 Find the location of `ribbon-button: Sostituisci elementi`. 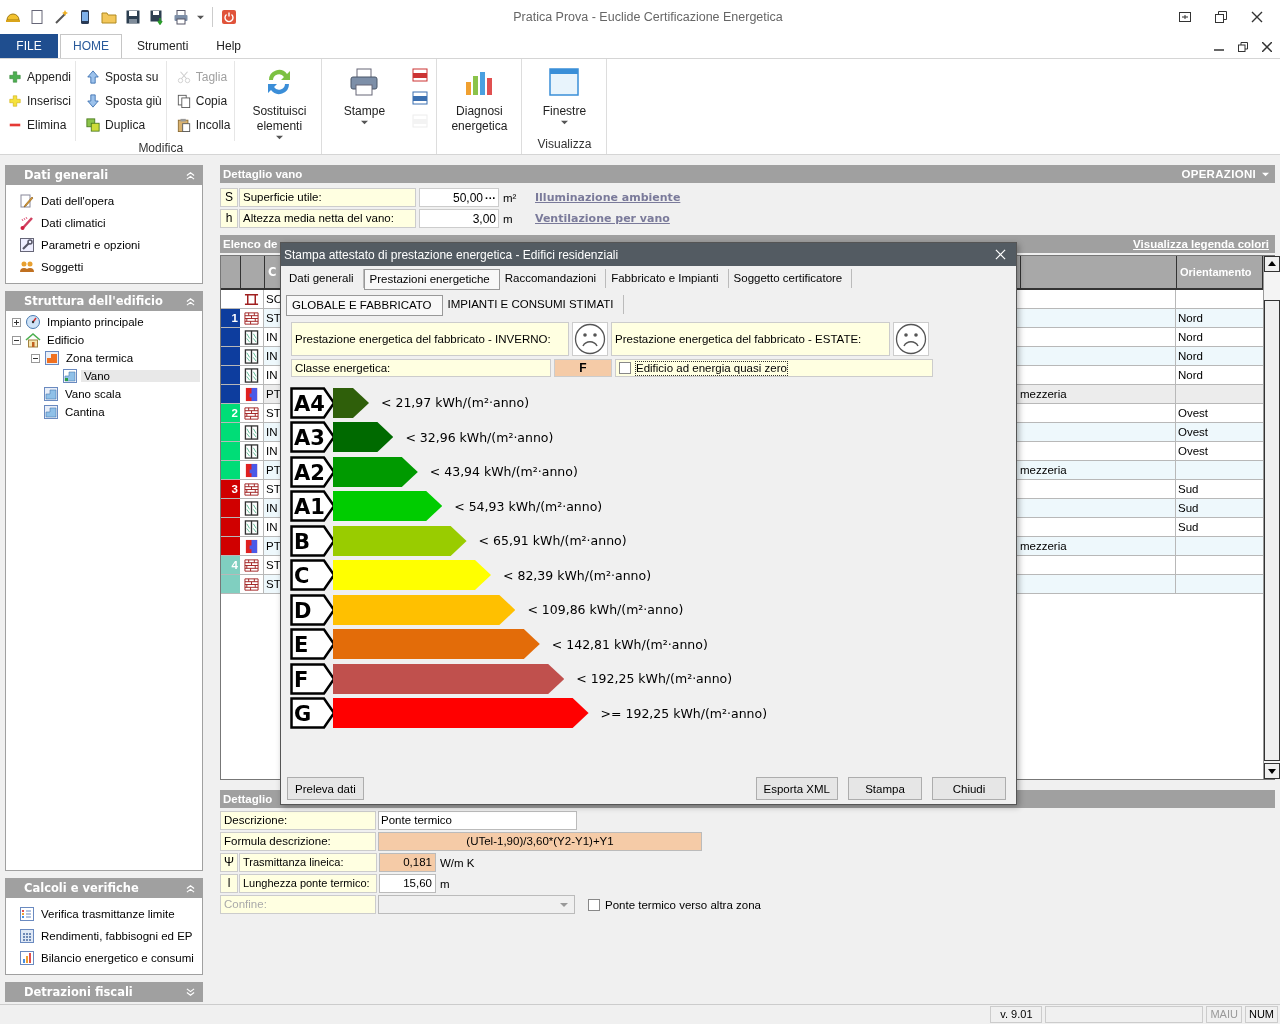

ribbon-button: Sostituisci elementi is located at coordinates (279, 101).